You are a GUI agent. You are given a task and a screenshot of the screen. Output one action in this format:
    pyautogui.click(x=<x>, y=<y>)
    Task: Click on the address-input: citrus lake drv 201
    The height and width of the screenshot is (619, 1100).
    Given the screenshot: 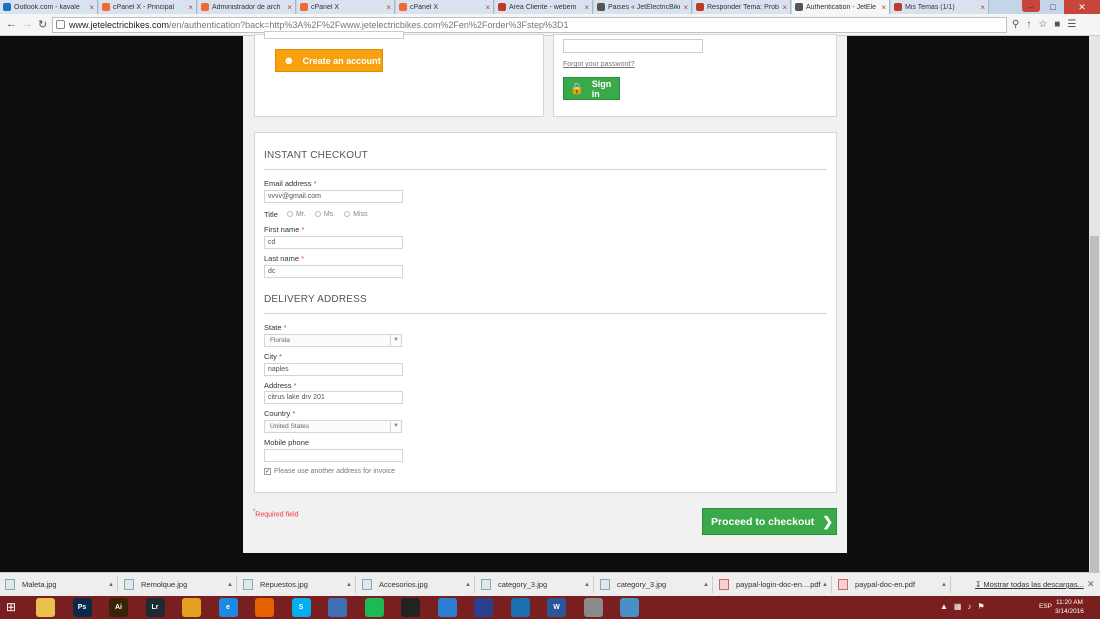 What is the action you would take?
    pyautogui.click(x=333, y=397)
    